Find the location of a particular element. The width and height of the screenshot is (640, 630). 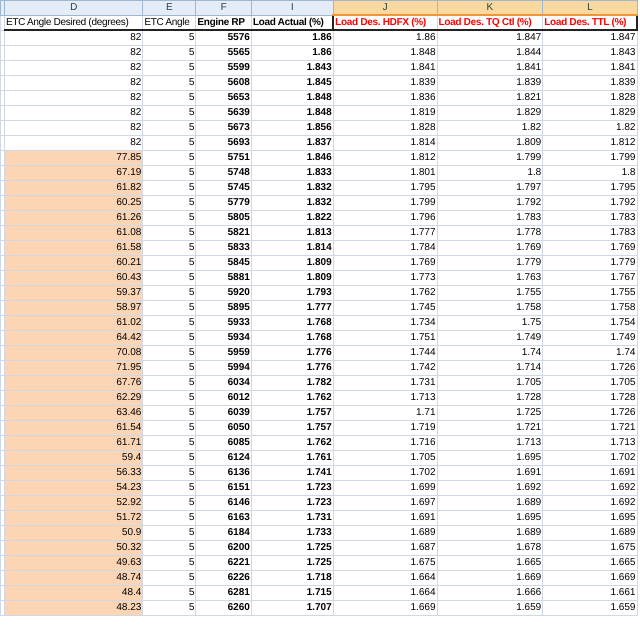

table-cell: 1.821 is located at coordinates (490, 97).